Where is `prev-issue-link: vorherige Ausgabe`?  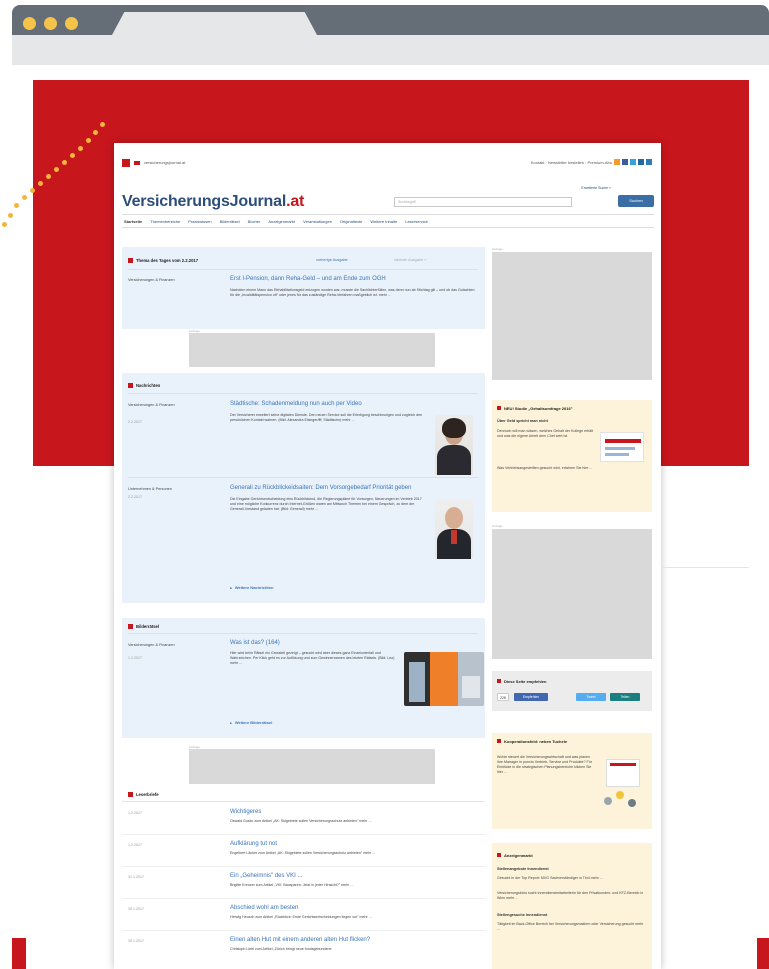
prev-issue-link: vorherige Ausgabe is located at coordinates (332, 260).